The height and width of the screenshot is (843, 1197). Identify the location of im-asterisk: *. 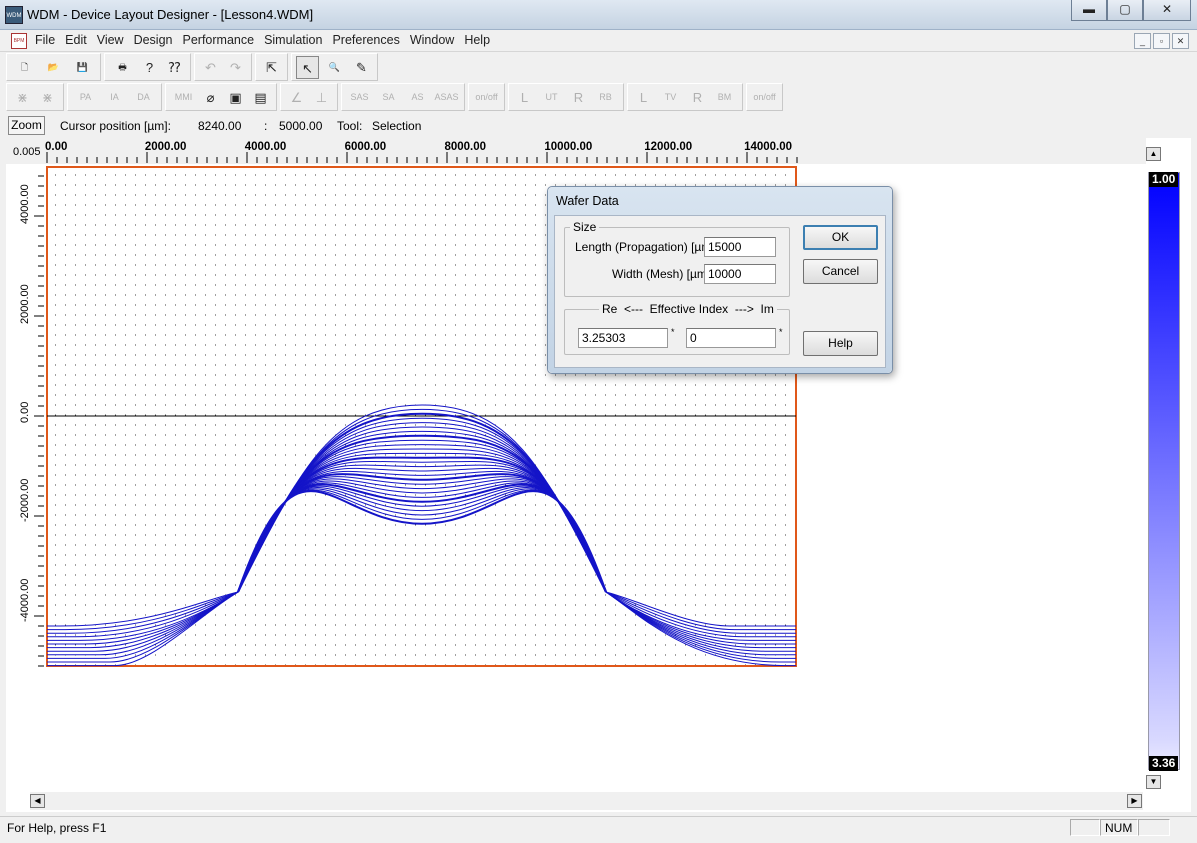
(781, 332).